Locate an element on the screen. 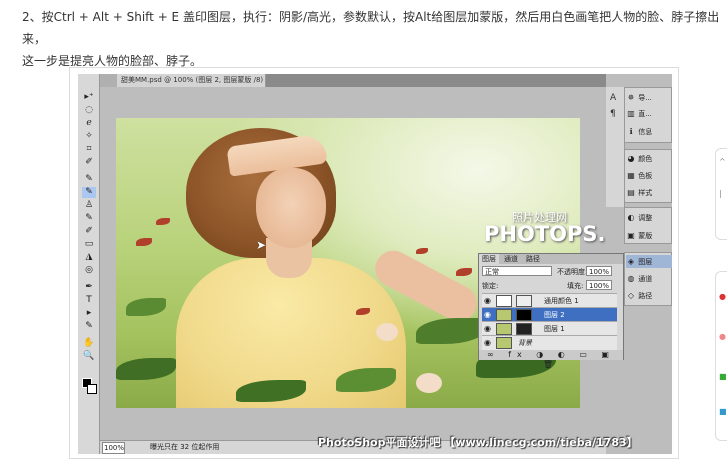  side-arrow-icon: ^ is located at coordinates (722, 161).